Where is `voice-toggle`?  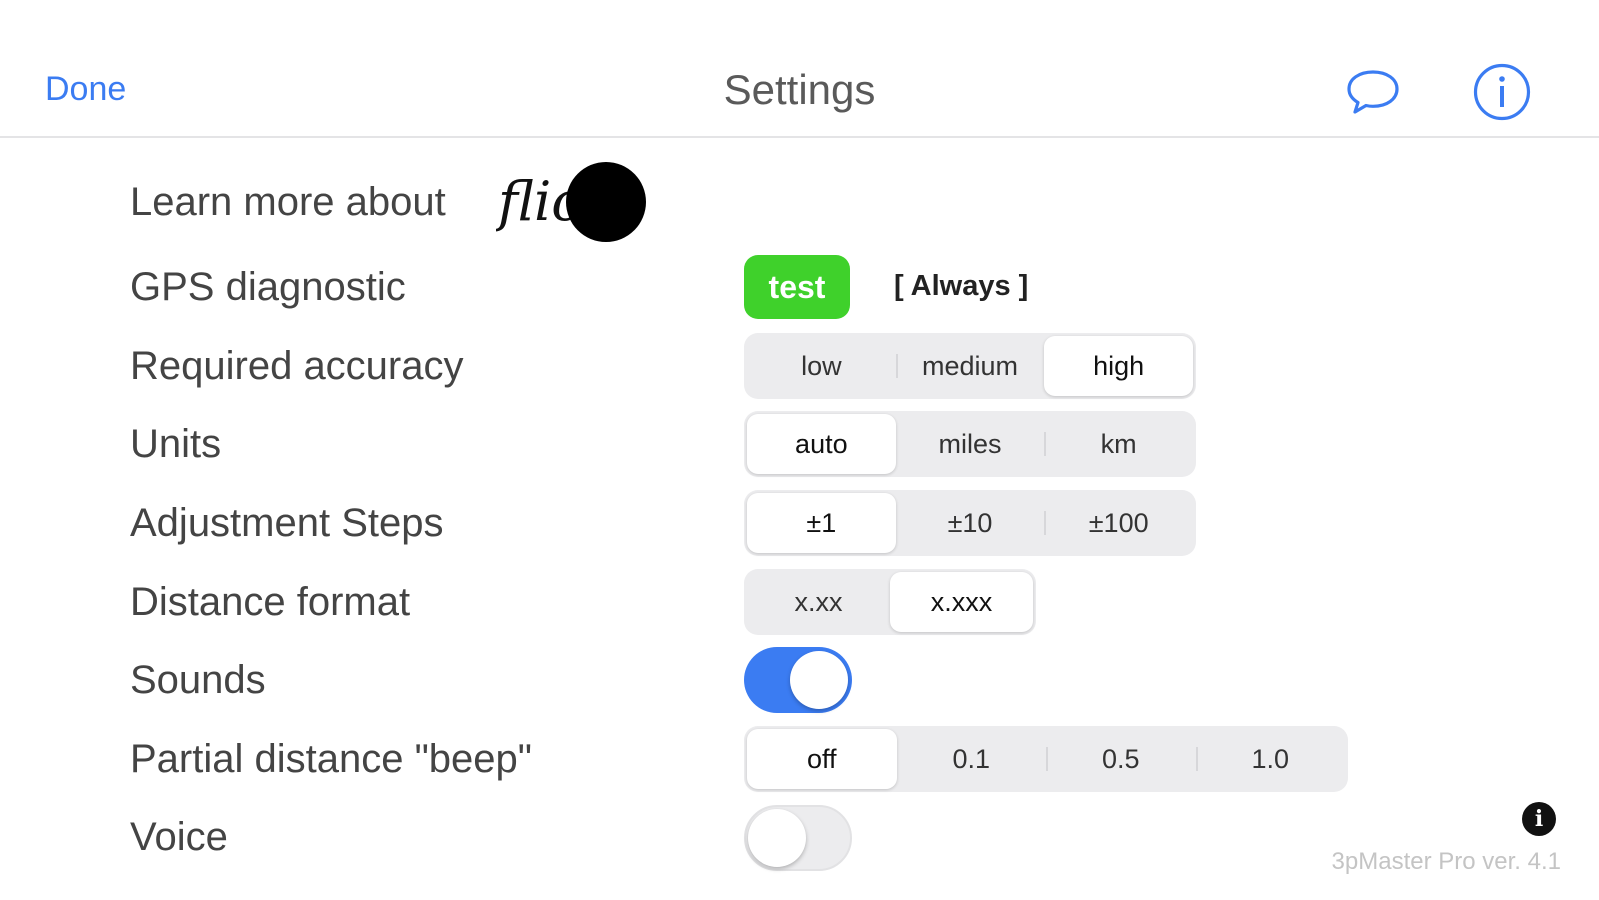
voice-toggle is located at coordinates (798, 838).